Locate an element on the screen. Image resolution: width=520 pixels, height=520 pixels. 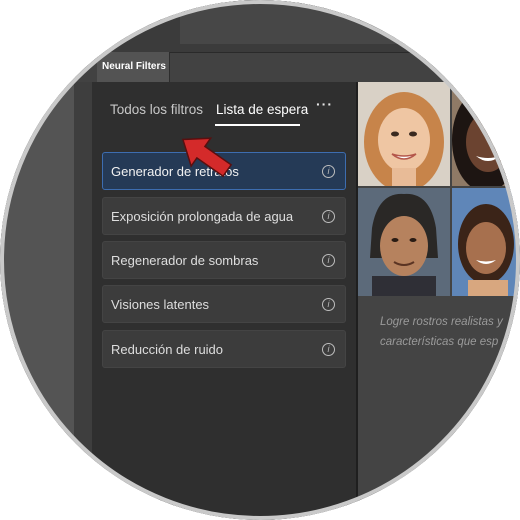
tab-todos-los-filtros: Todos los filtros is located at coordinates (156, 109).